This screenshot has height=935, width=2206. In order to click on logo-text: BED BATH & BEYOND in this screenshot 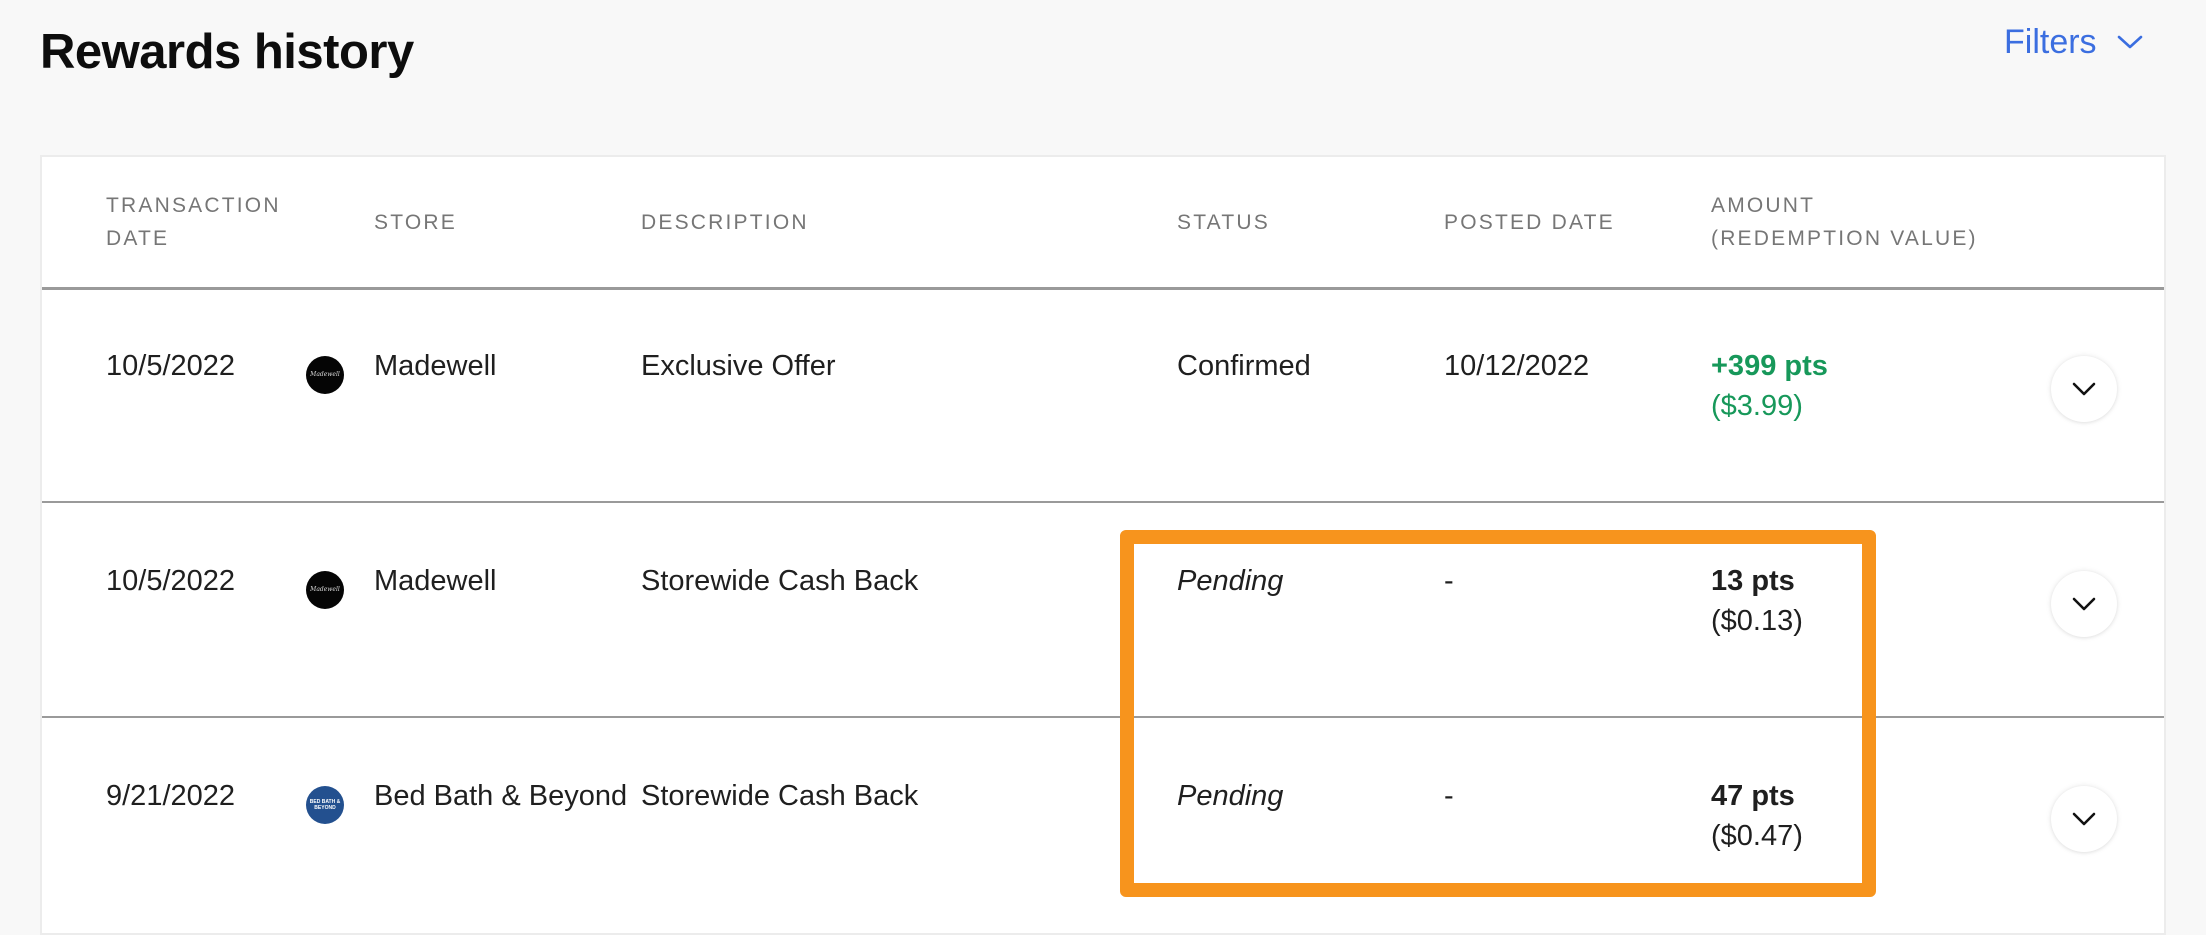, I will do `click(325, 805)`.